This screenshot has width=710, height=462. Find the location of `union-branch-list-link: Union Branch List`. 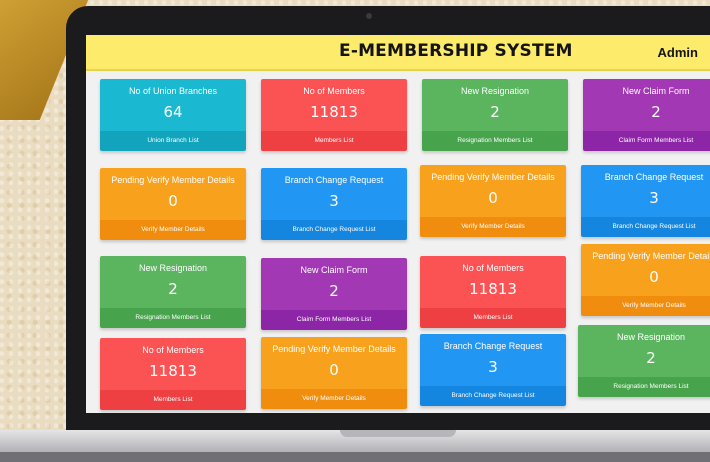

union-branch-list-link: Union Branch List is located at coordinates (173, 141).